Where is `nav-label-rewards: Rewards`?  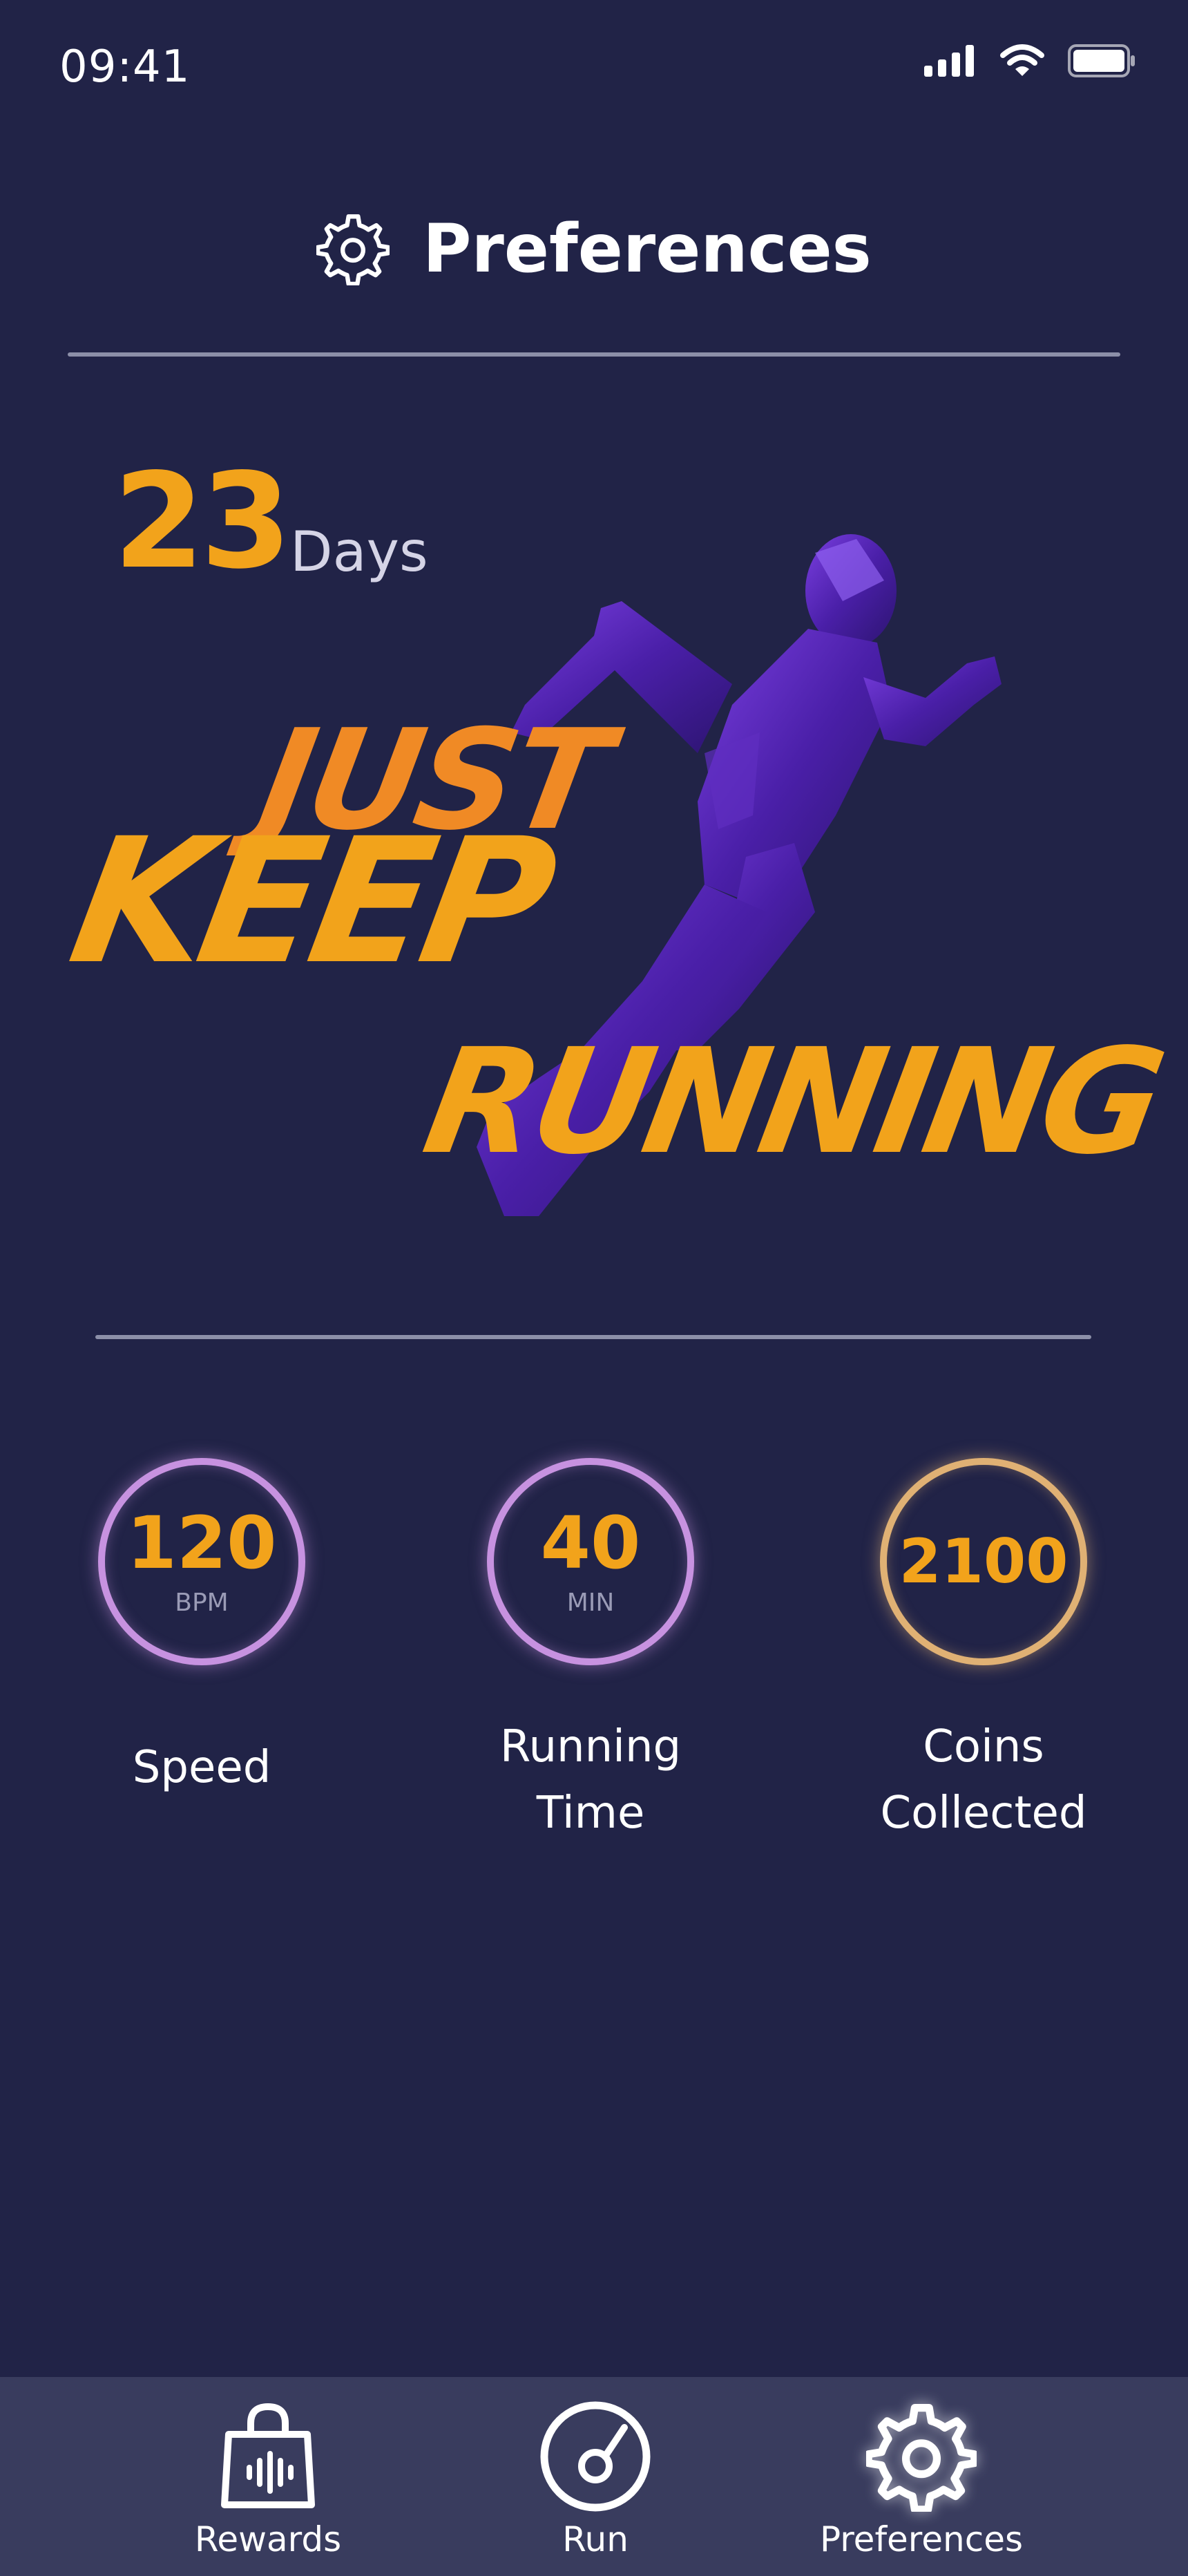
nav-label-rewards: Rewards is located at coordinates (268, 2539).